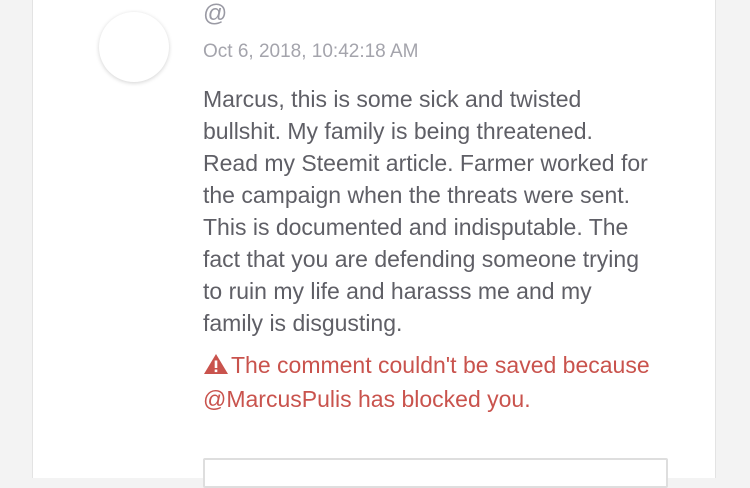 The height and width of the screenshot is (488, 750). What do you see at coordinates (310, 52) in the screenshot?
I see `comment-timestamp: Oct 6, 2018, 10:42:18 AM` at bounding box center [310, 52].